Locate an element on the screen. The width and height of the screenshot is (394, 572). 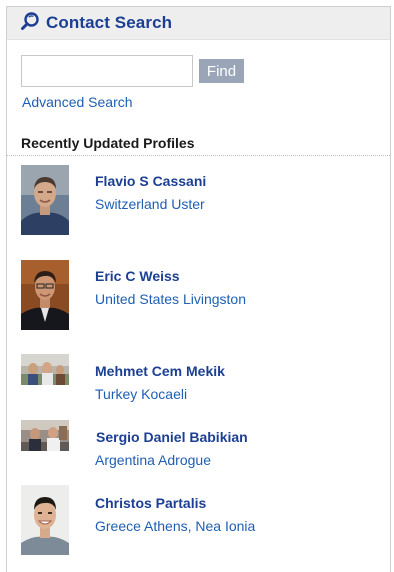
profile-name: Eric C Weiss is located at coordinates (137, 276).